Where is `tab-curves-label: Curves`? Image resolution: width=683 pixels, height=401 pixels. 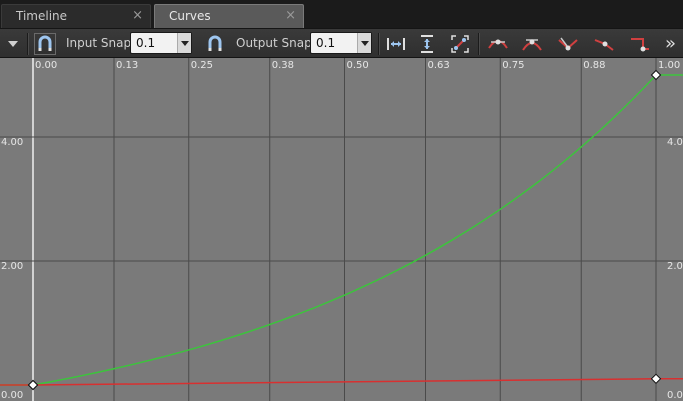 tab-curves-label: Curves is located at coordinates (190, 16).